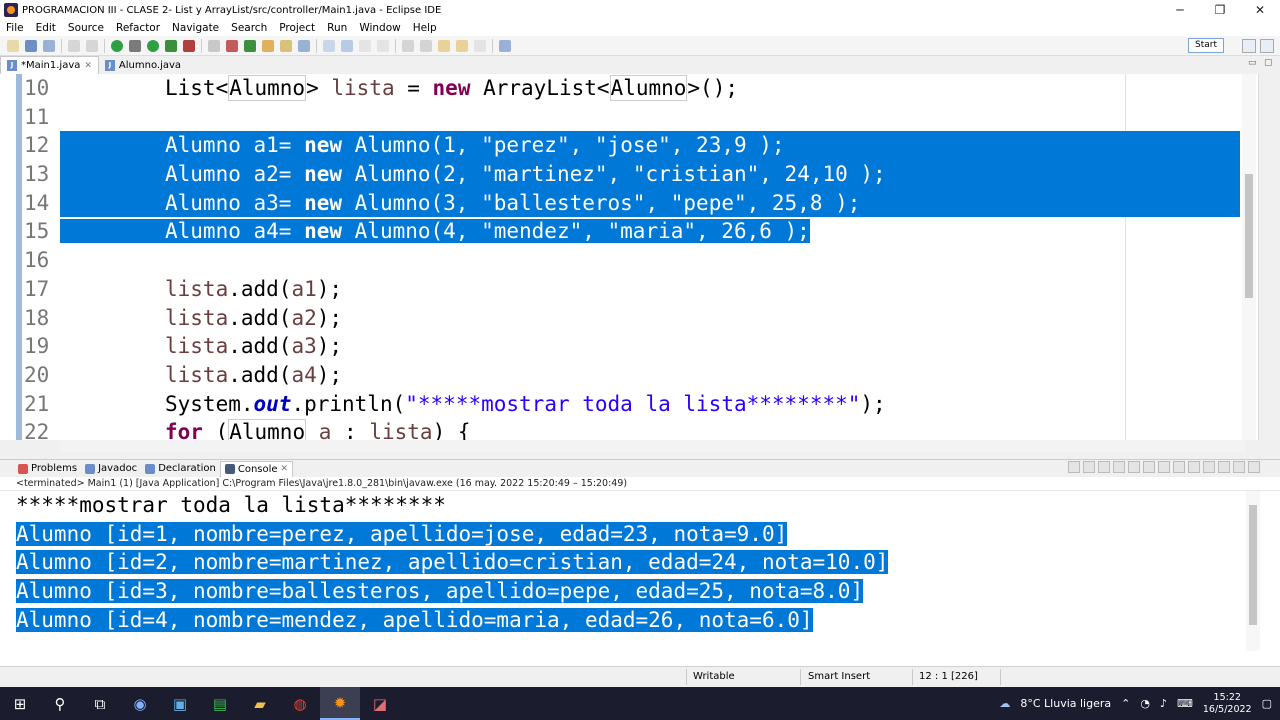 This screenshot has height=720, width=1280. I want to click on tab-declaration: Declaration, so click(180, 469).